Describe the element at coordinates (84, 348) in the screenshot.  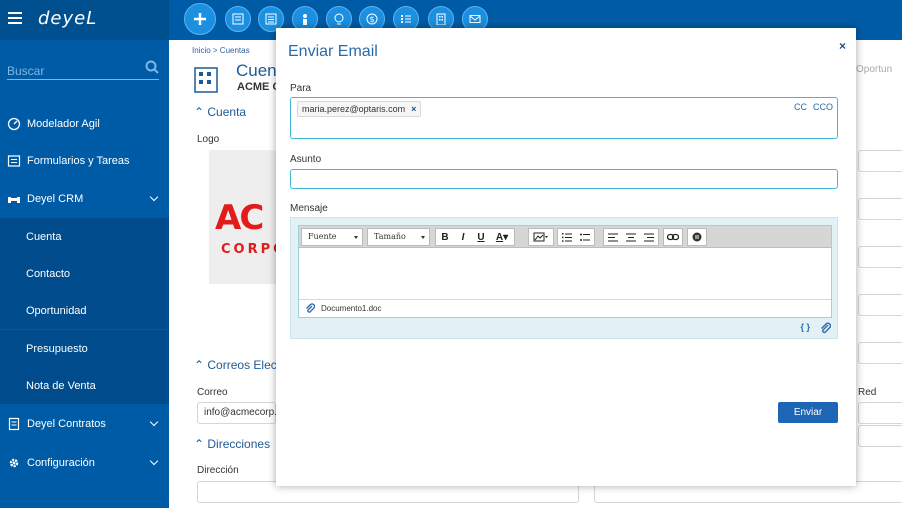
I see `sidebar-item-presupuesto: Presupuesto` at that location.